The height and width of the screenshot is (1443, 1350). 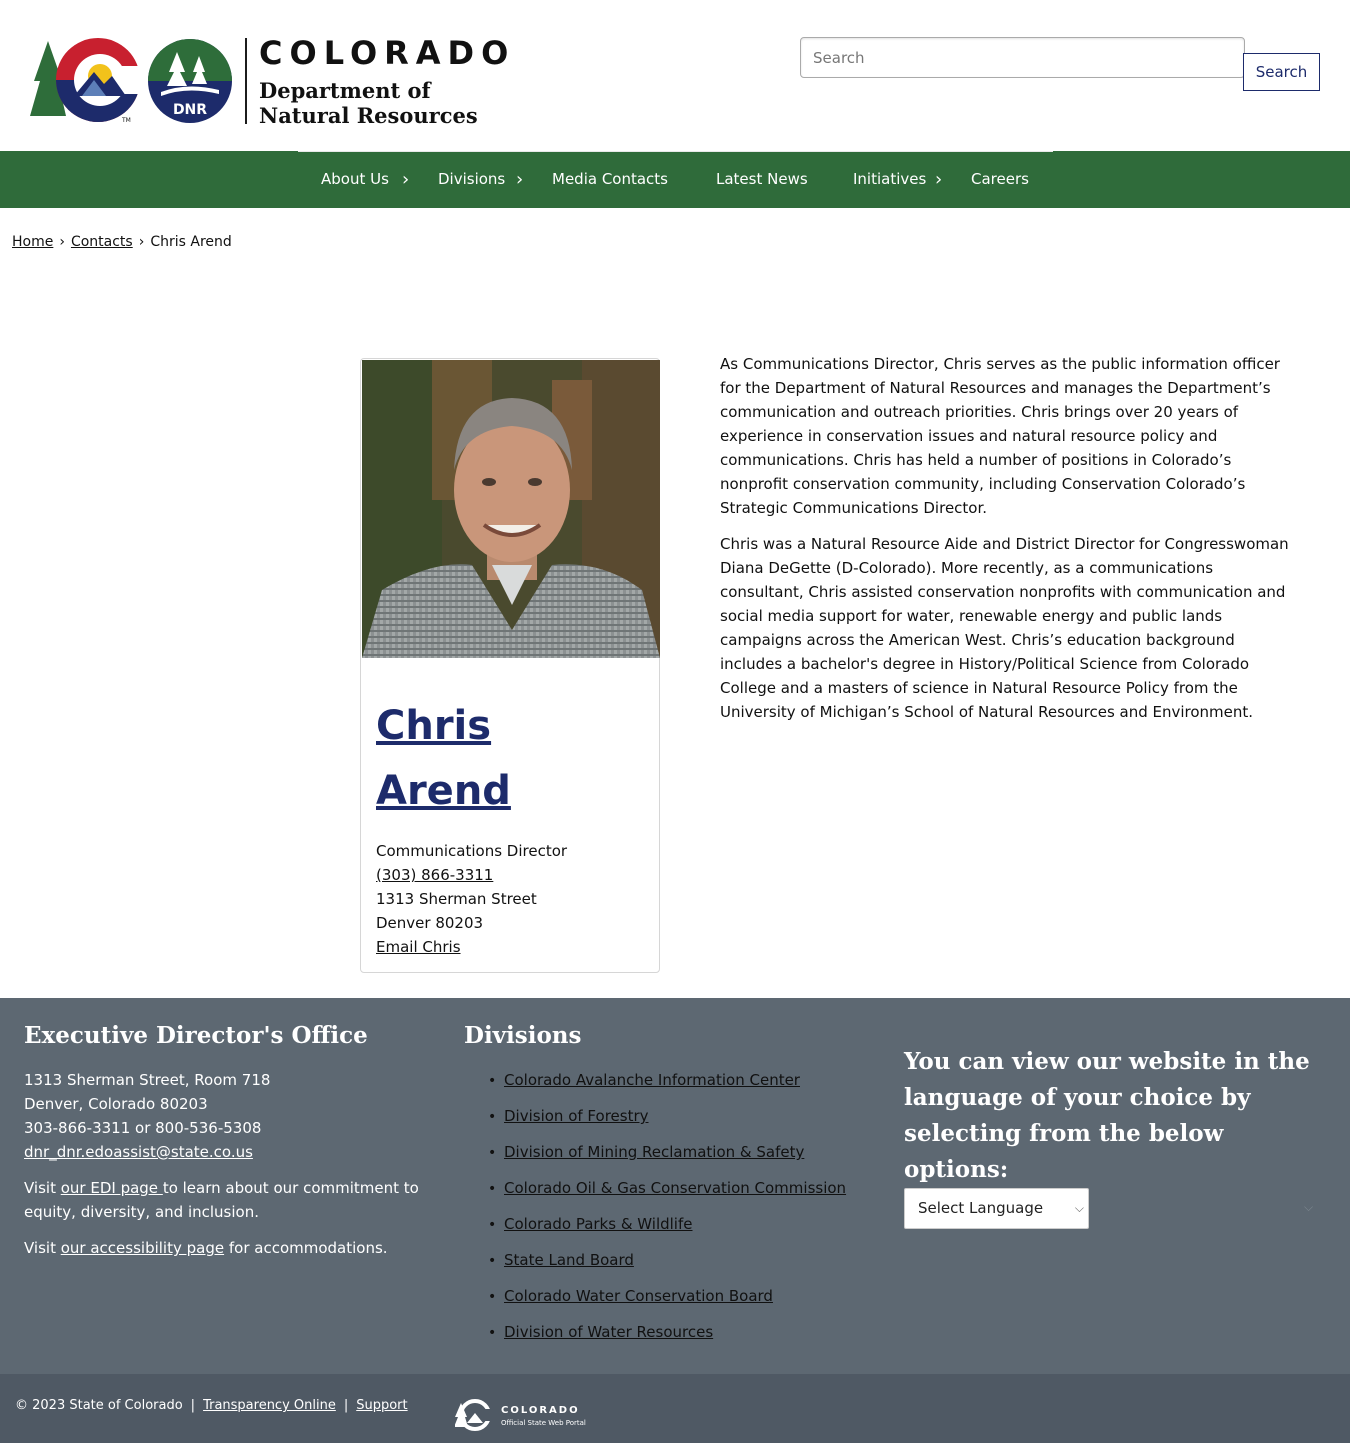 I want to click on division-link: Division of Forestry, so click(x=576, y=1116).